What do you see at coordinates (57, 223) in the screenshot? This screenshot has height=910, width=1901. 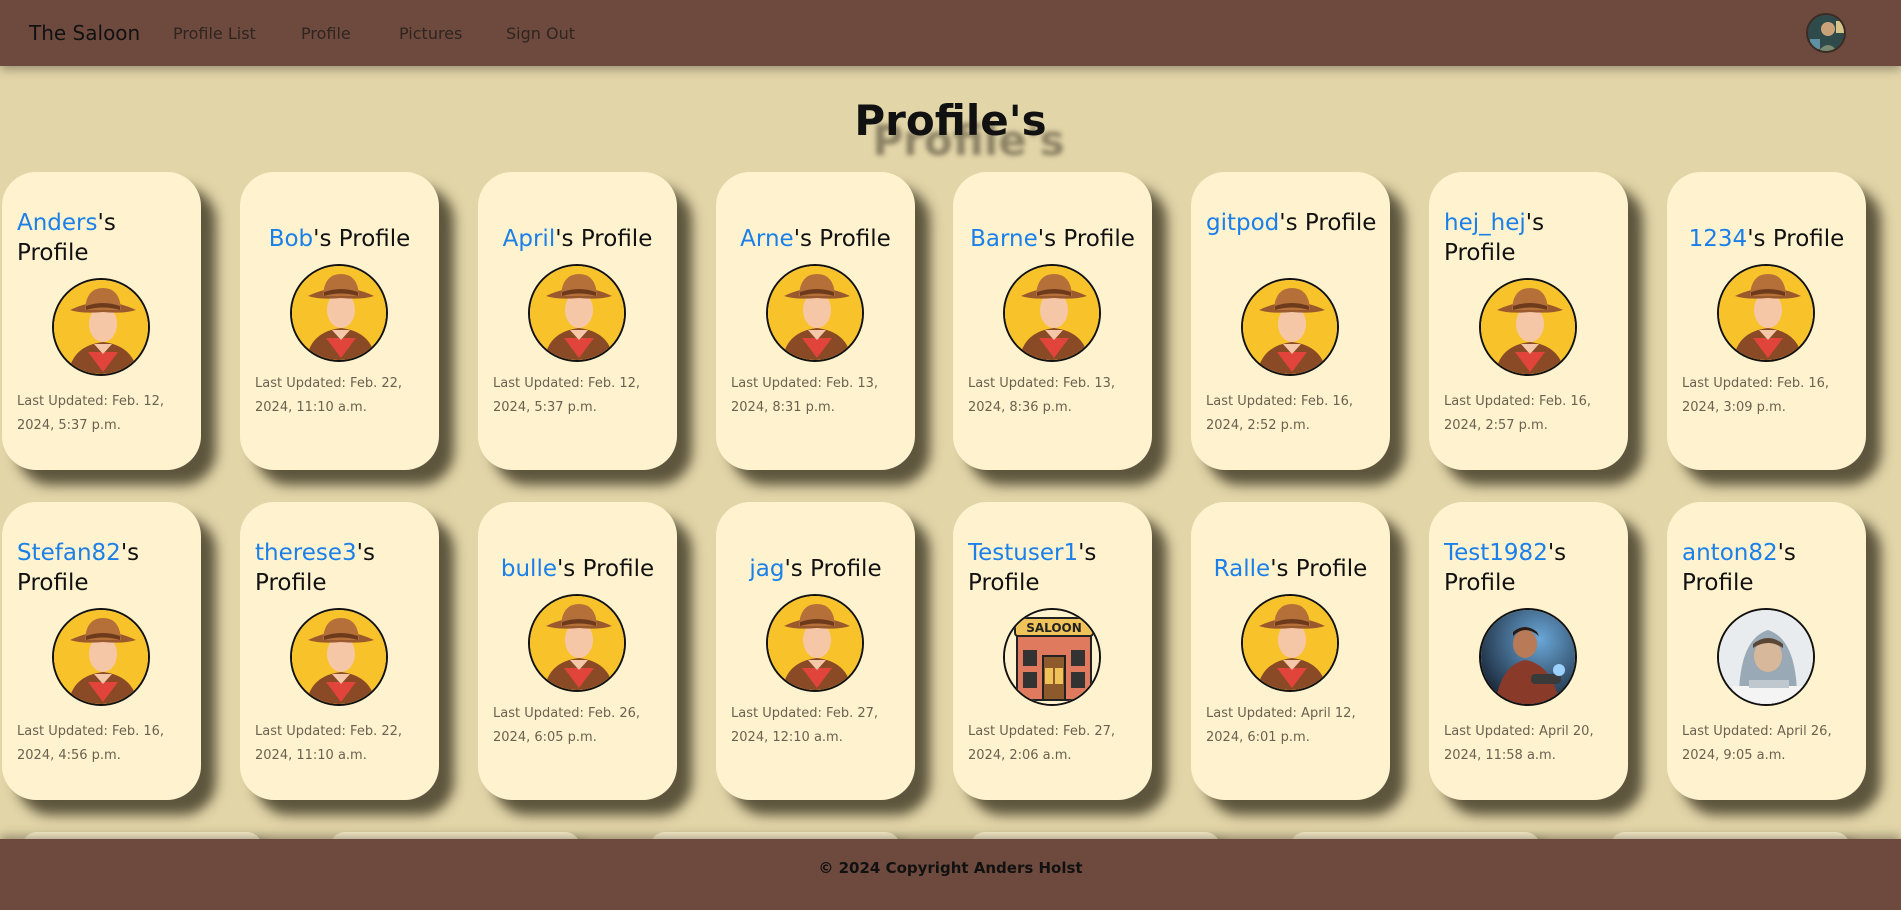 I see `profile-username-link: Anders` at bounding box center [57, 223].